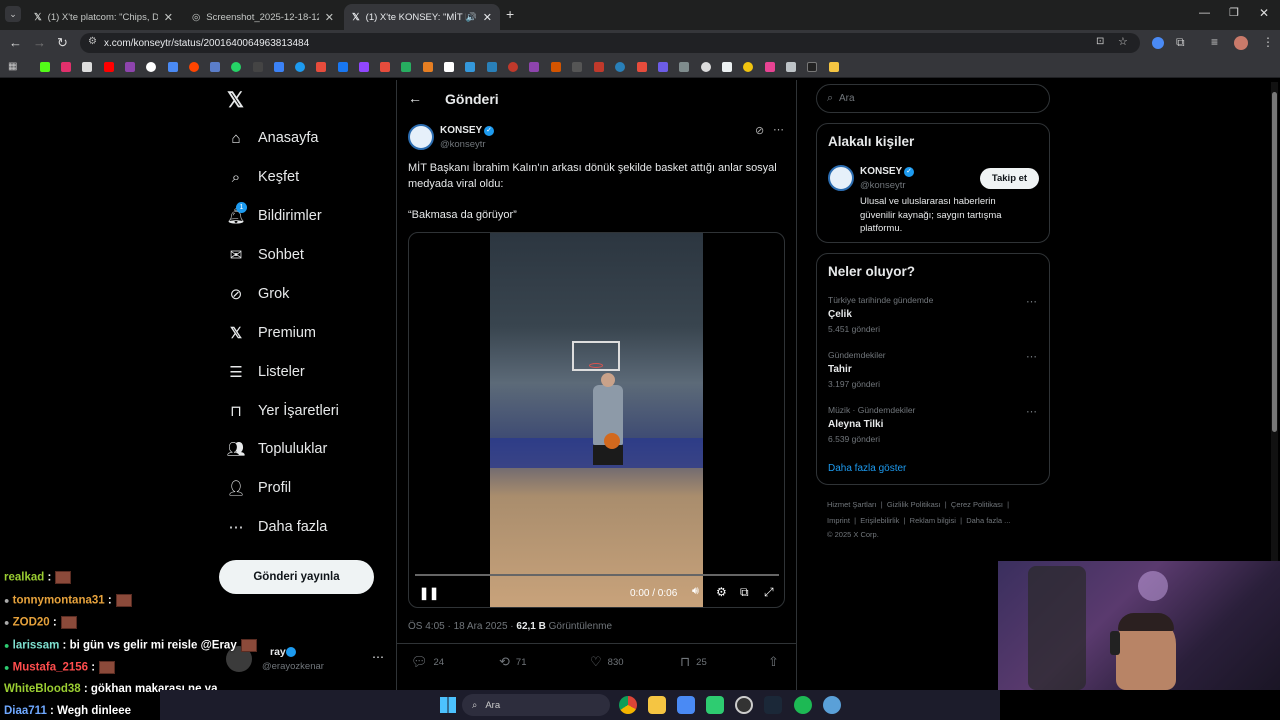 The image size is (1280, 720). What do you see at coordinates (265, 372) in the screenshot?
I see `sidebar-item-listeler: ☰ Listeler` at bounding box center [265, 372].